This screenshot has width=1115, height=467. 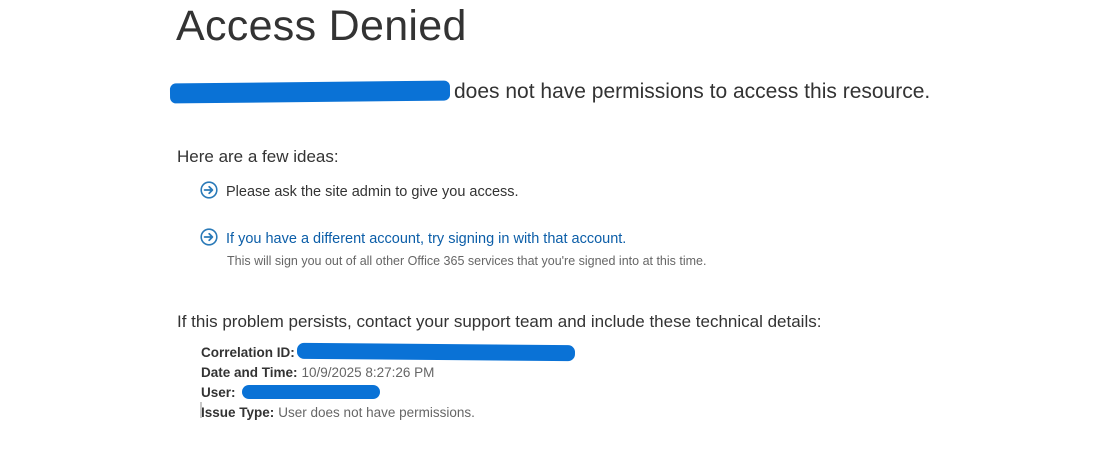 I want to click on detail-user: User:, so click(x=388, y=392).